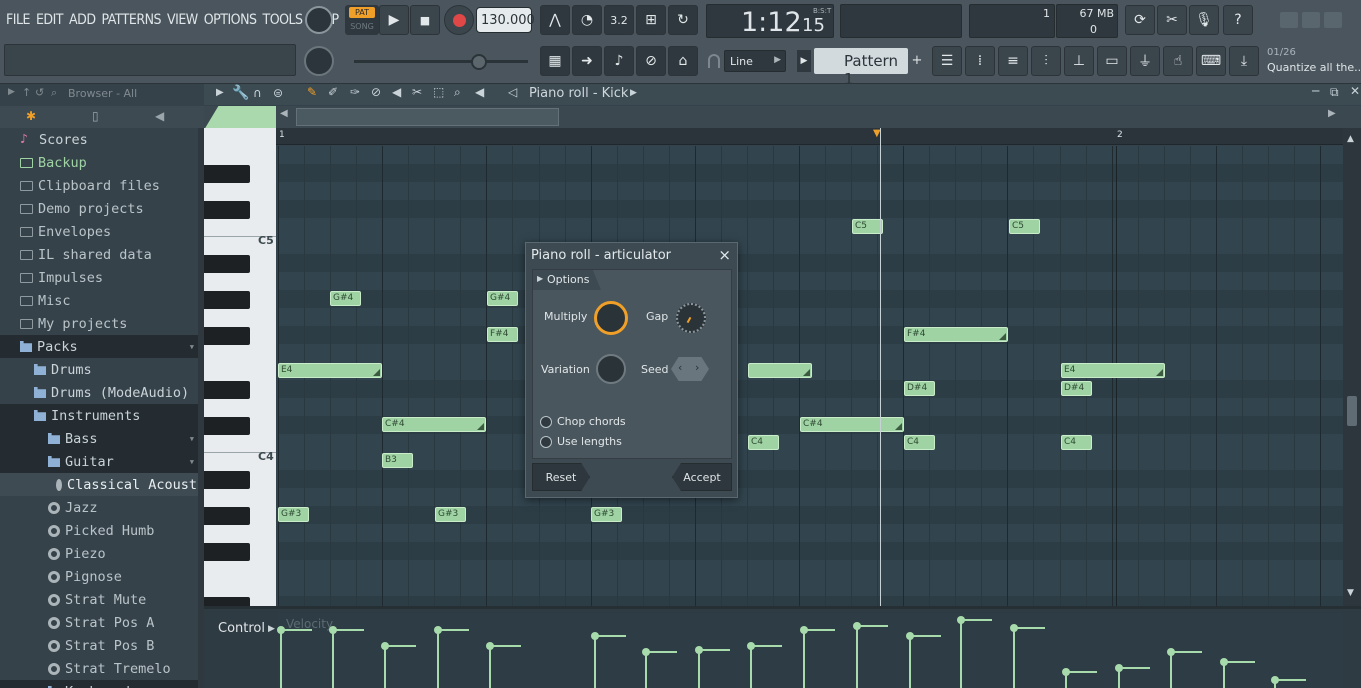  Describe the element at coordinates (11, 92) in the screenshot. I see `browser-menu-icon: ▶` at that location.